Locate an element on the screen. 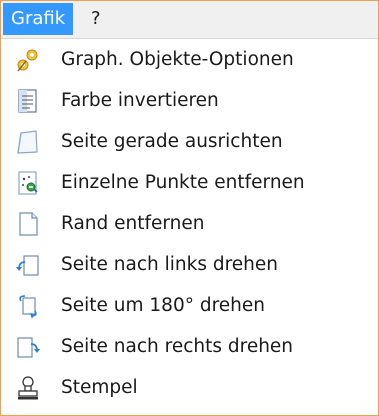 The image size is (379, 416). menu-item-label: Farbe invertieren is located at coordinates (140, 100).